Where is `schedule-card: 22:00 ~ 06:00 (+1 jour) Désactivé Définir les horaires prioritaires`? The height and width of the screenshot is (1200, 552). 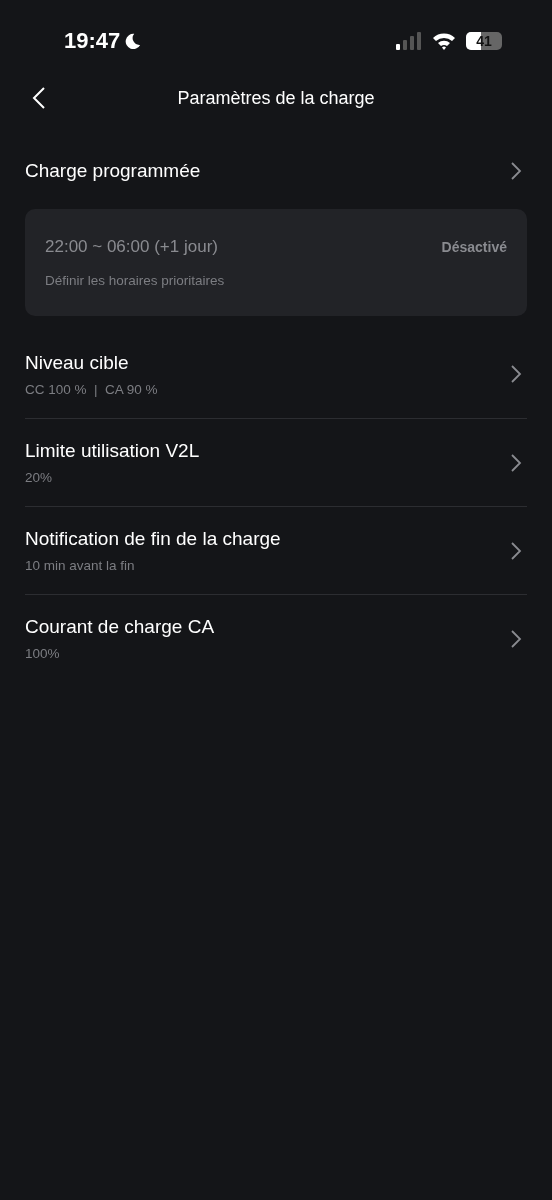 schedule-card: 22:00 ~ 06:00 (+1 jour) Désactivé Définir les horaires prioritaires is located at coordinates (276, 262).